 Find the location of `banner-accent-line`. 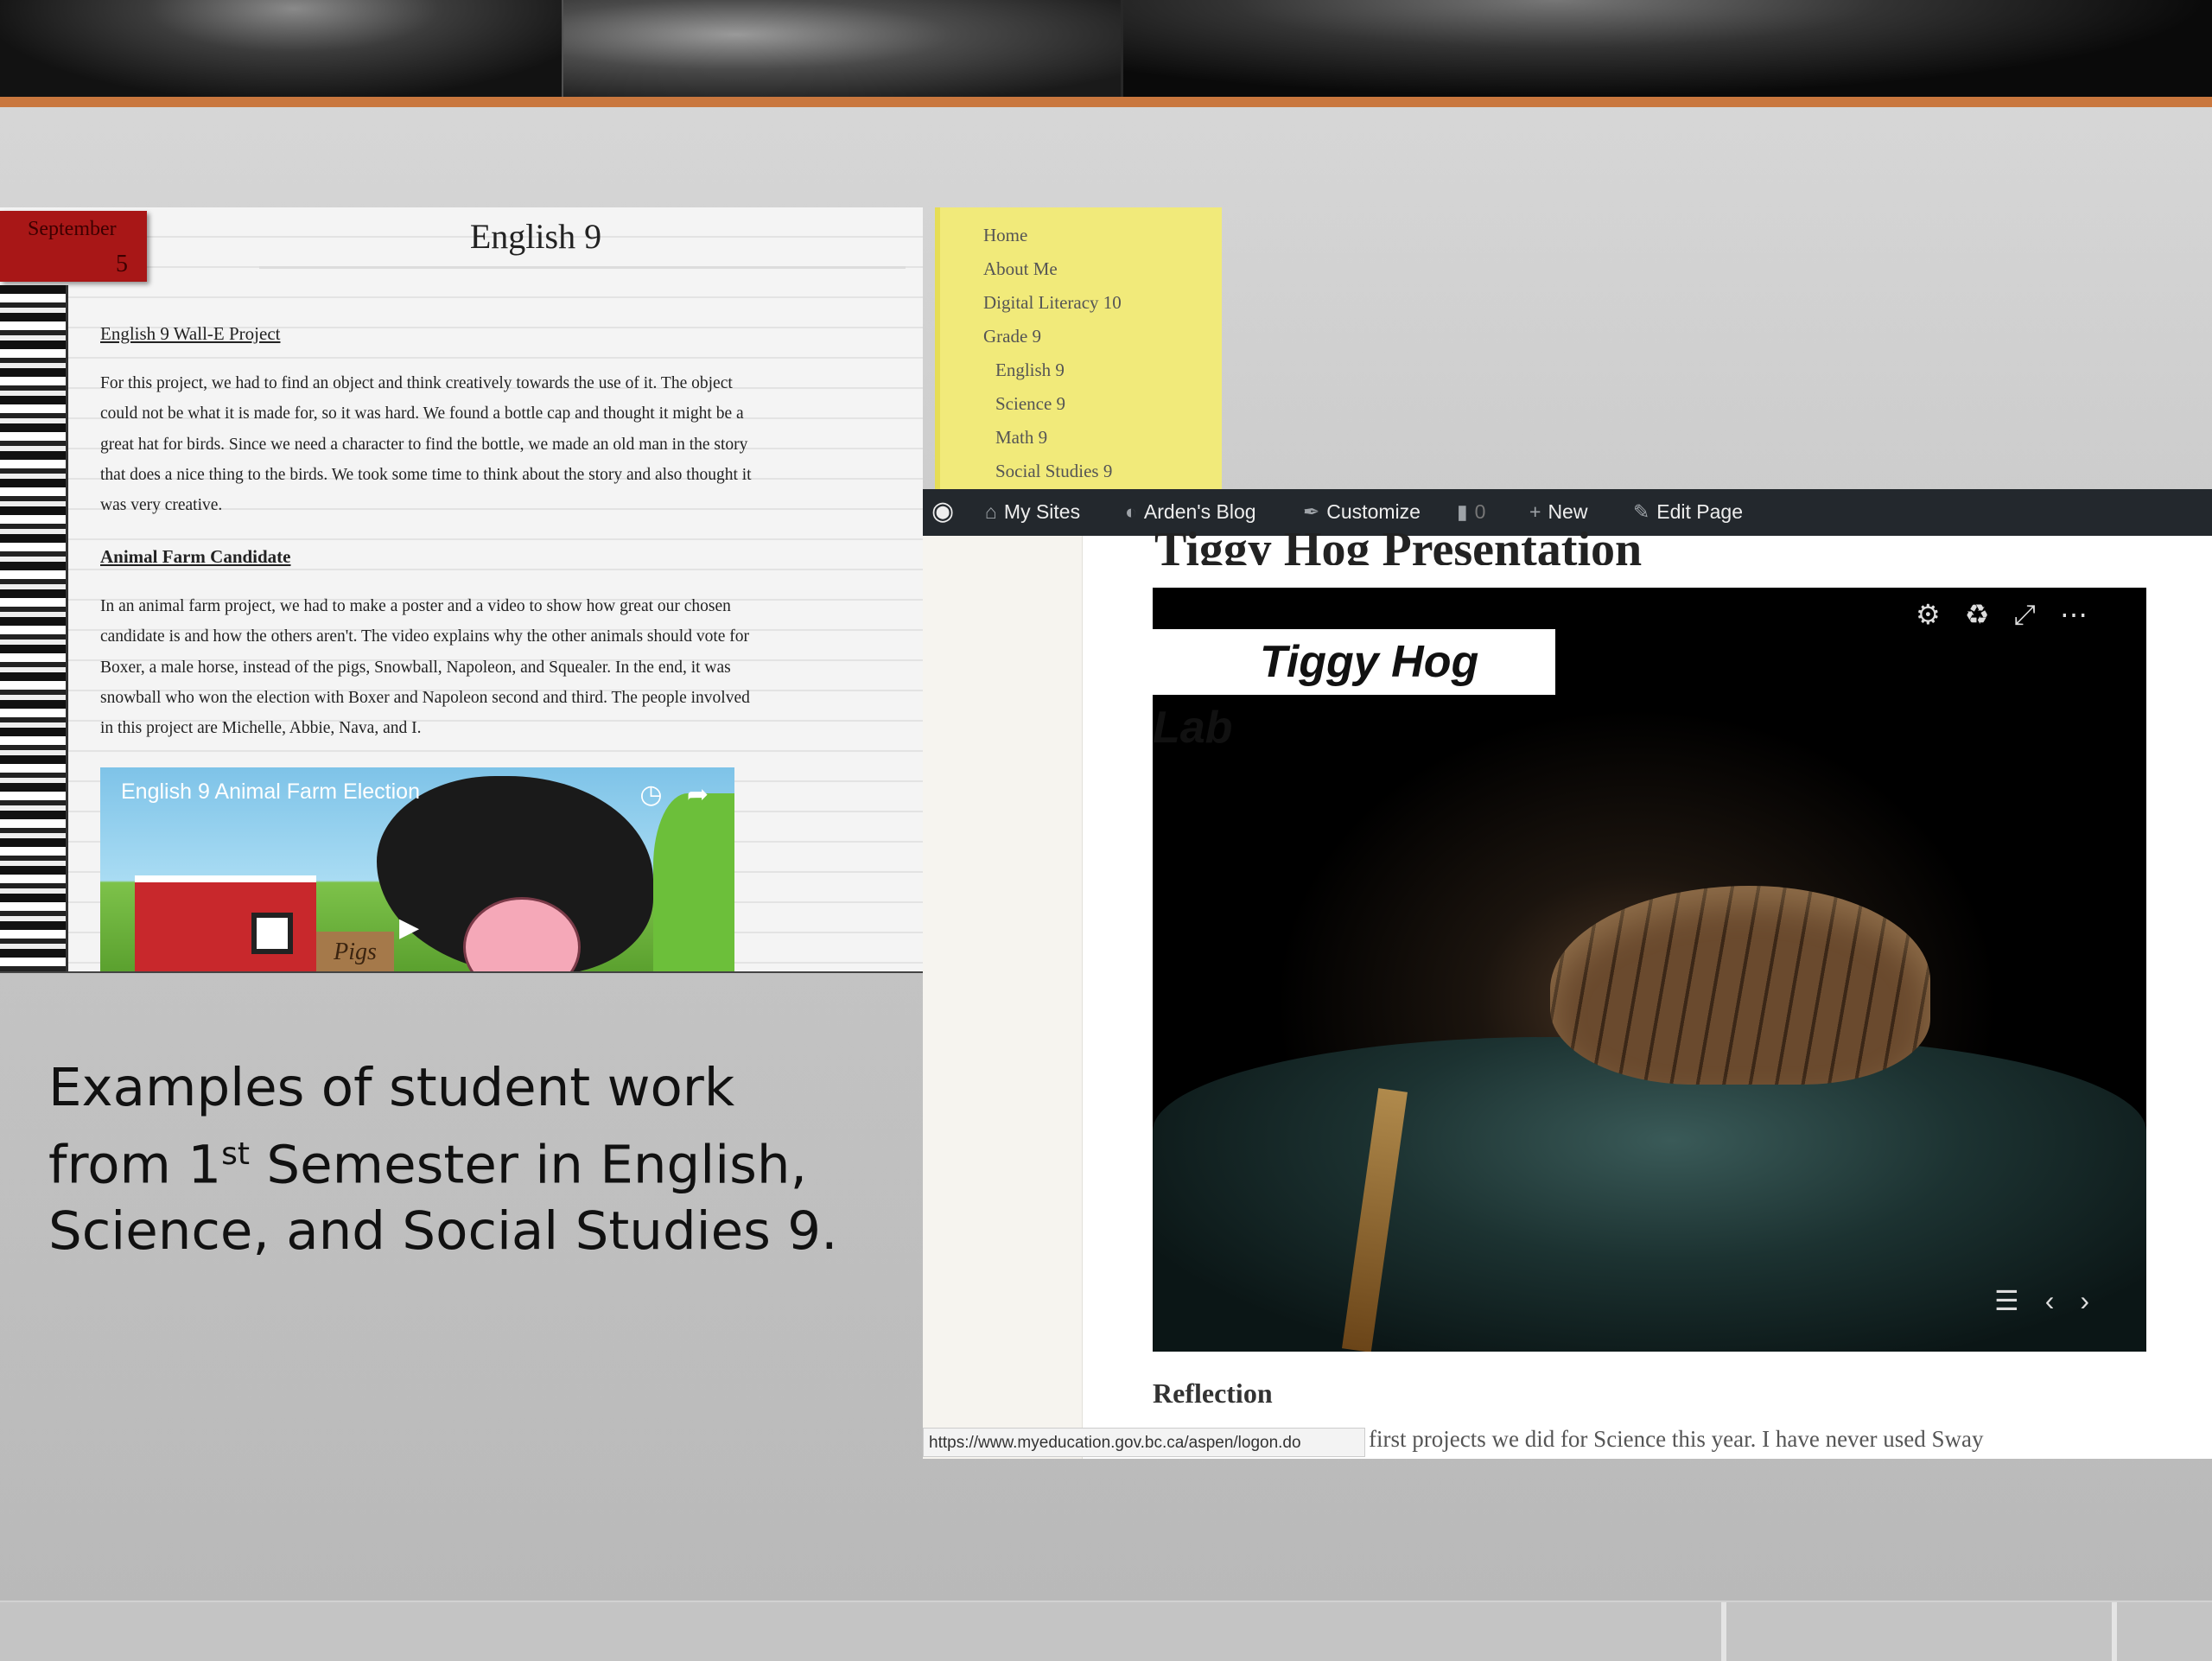

banner-accent-line is located at coordinates (1106, 102).